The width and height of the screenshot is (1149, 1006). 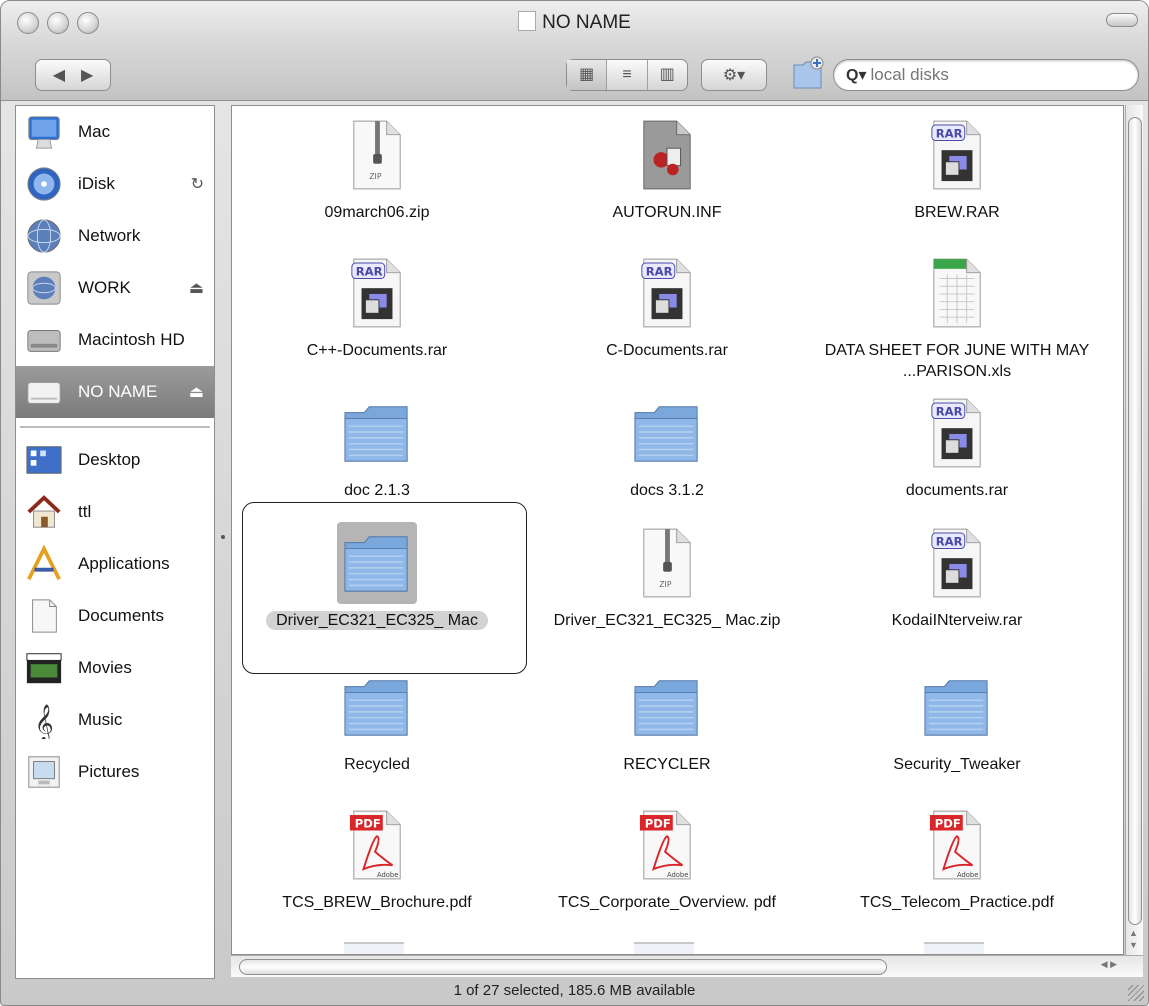 I want to click on file-item: ZIP Driver_EC321_EC325_ Mac.zip, so click(x=667, y=576).